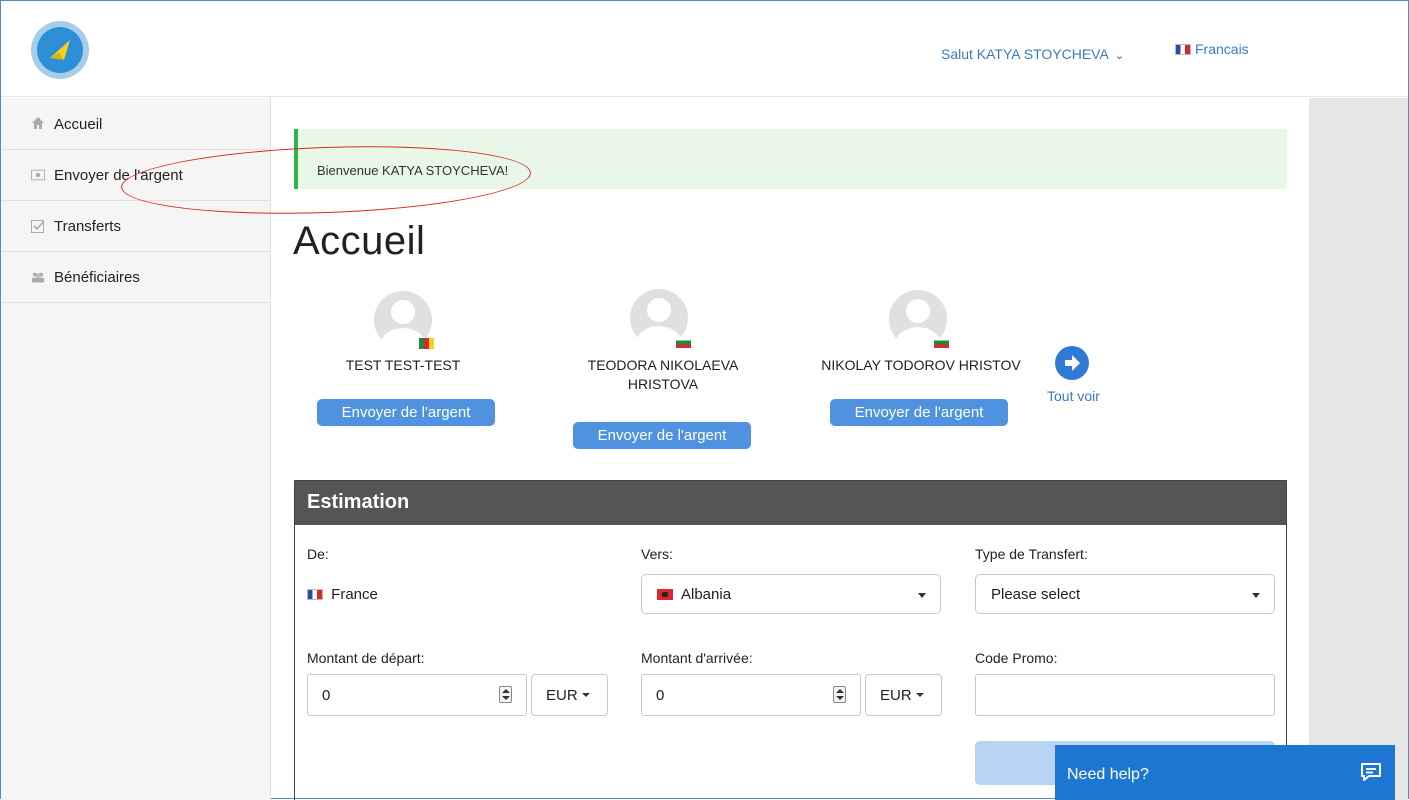 This screenshot has width=1409, height=800. Describe the element at coordinates (791, 594) in the screenshot. I see `destination-select: Albania` at that location.